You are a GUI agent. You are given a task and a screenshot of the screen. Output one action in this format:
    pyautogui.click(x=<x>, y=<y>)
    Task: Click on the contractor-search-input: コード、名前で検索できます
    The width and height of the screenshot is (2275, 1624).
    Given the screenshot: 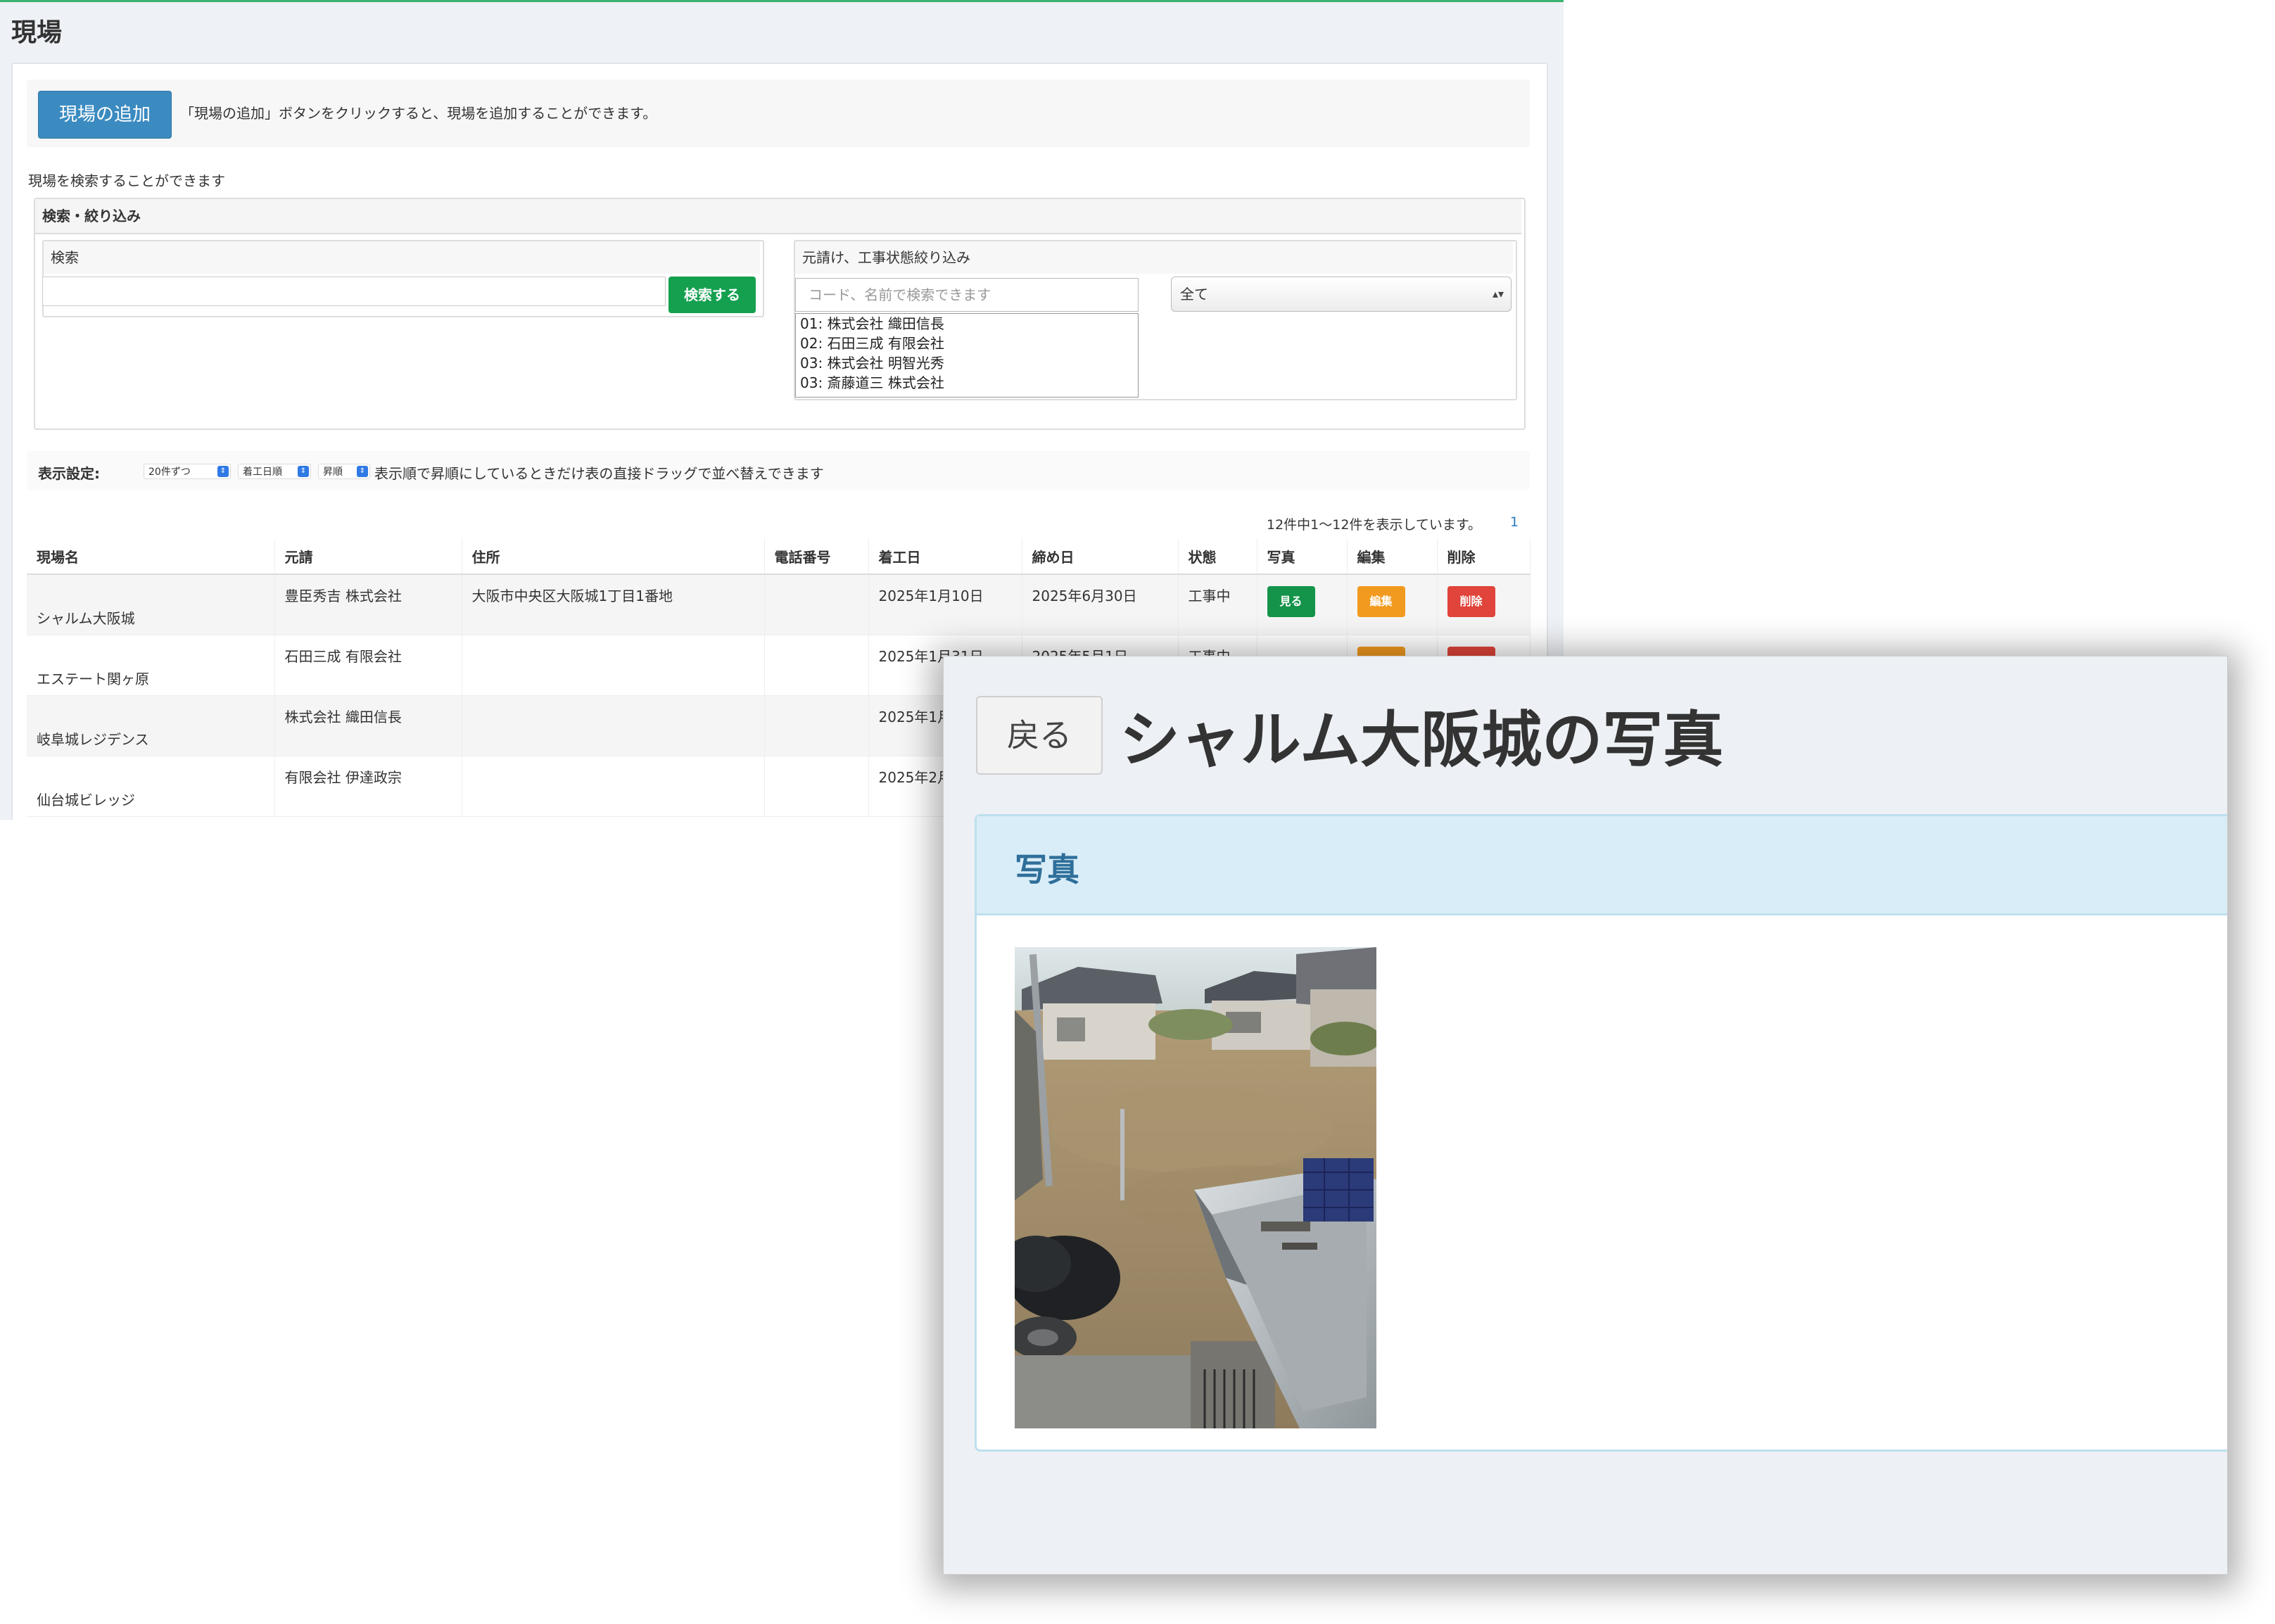 What is the action you would take?
    pyautogui.click(x=967, y=295)
    